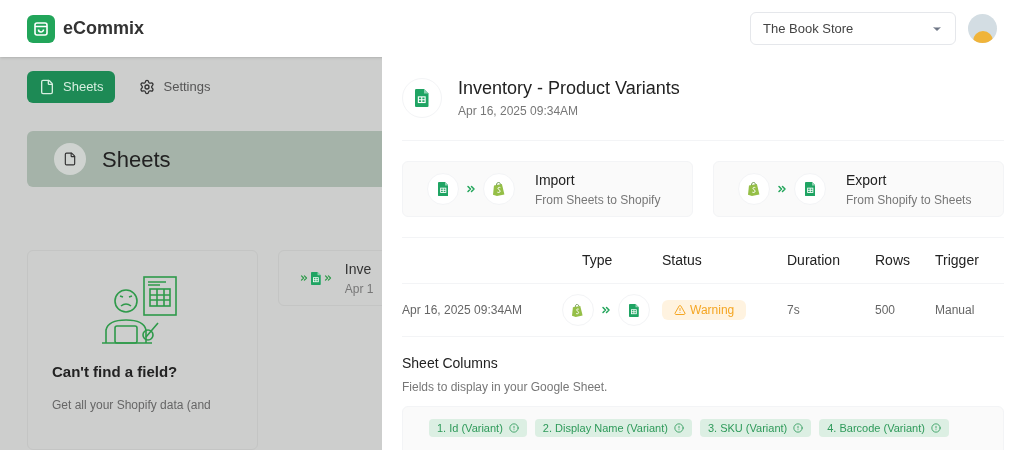 This screenshot has width=1024, height=450. Describe the element at coordinates (71, 87) in the screenshot. I see `nav-tab: Sheets` at that location.